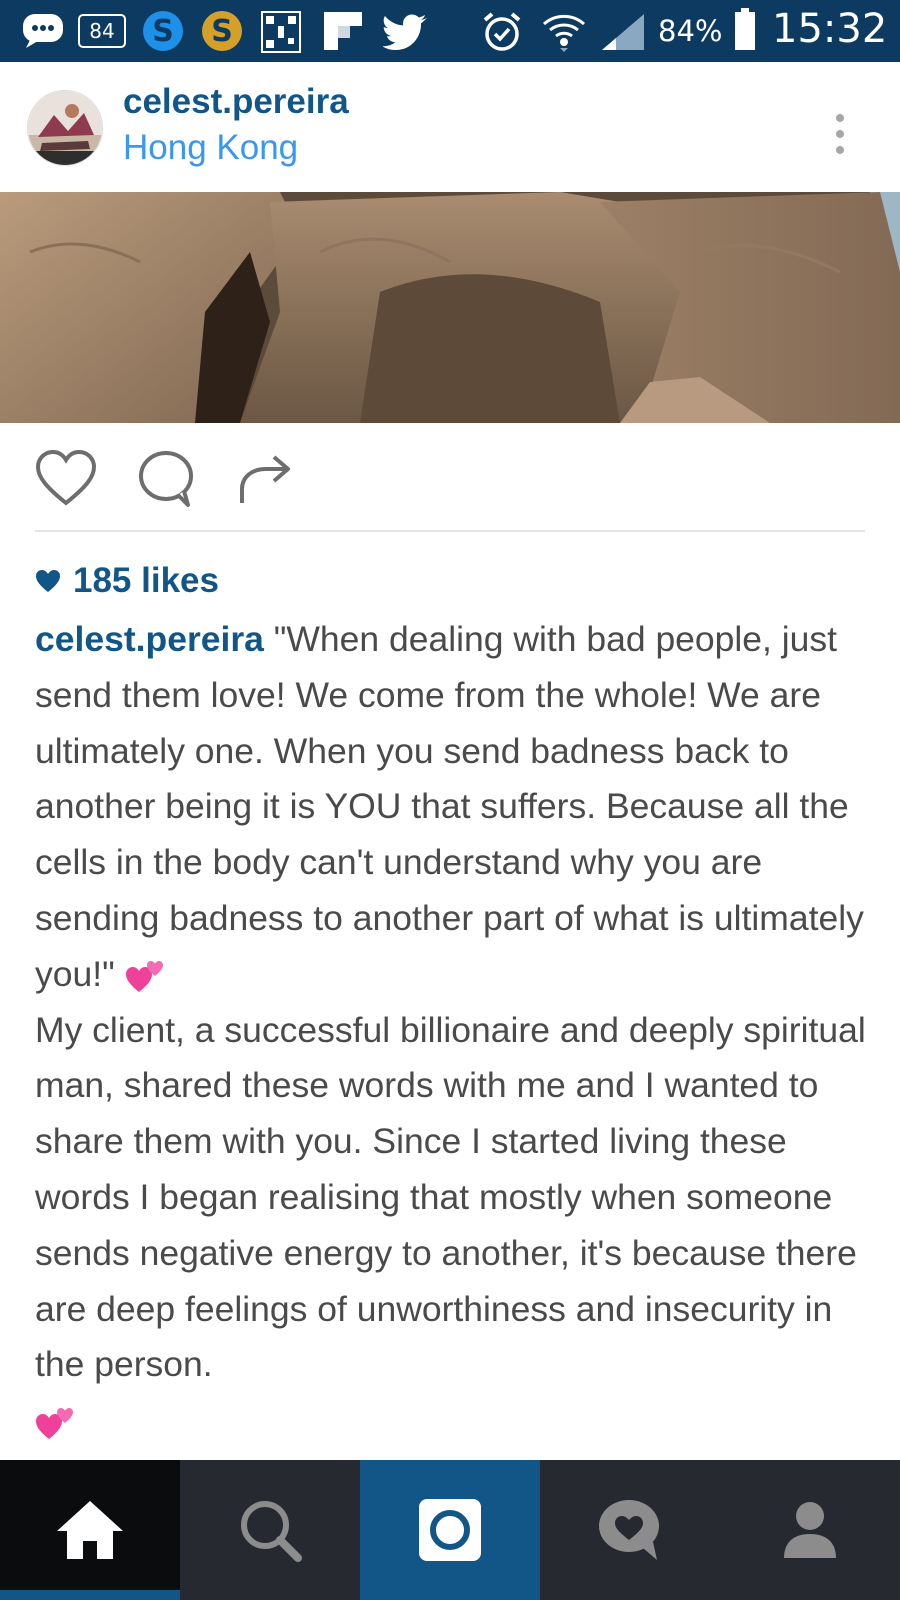  I want to click on post-header: celest.pereira Hong Kong, so click(450, 127).